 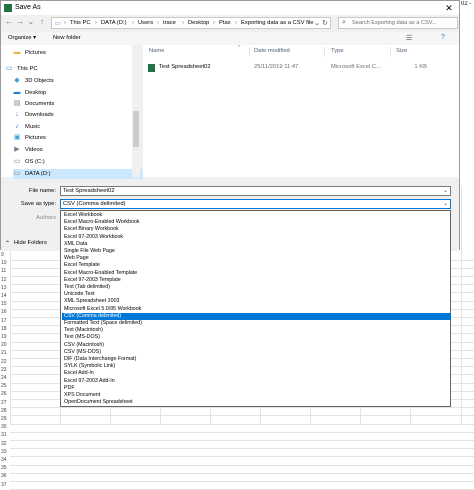 What do you see at coordinates (145, 23) in the screenshot?
I see `breadcrumb-segment: Users` at bounding box center [145, 23].